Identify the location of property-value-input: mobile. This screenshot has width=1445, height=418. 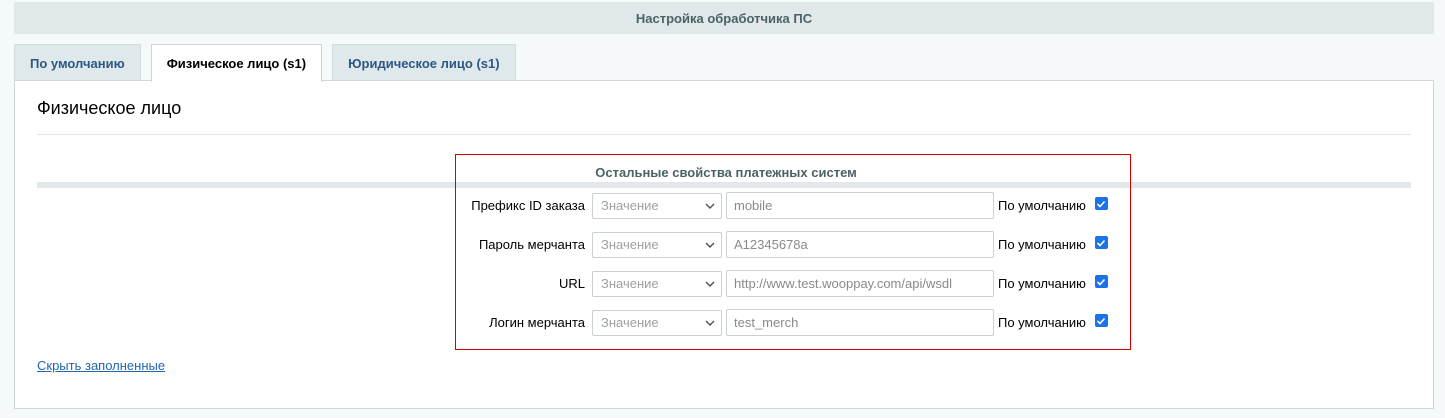
(860, 205).